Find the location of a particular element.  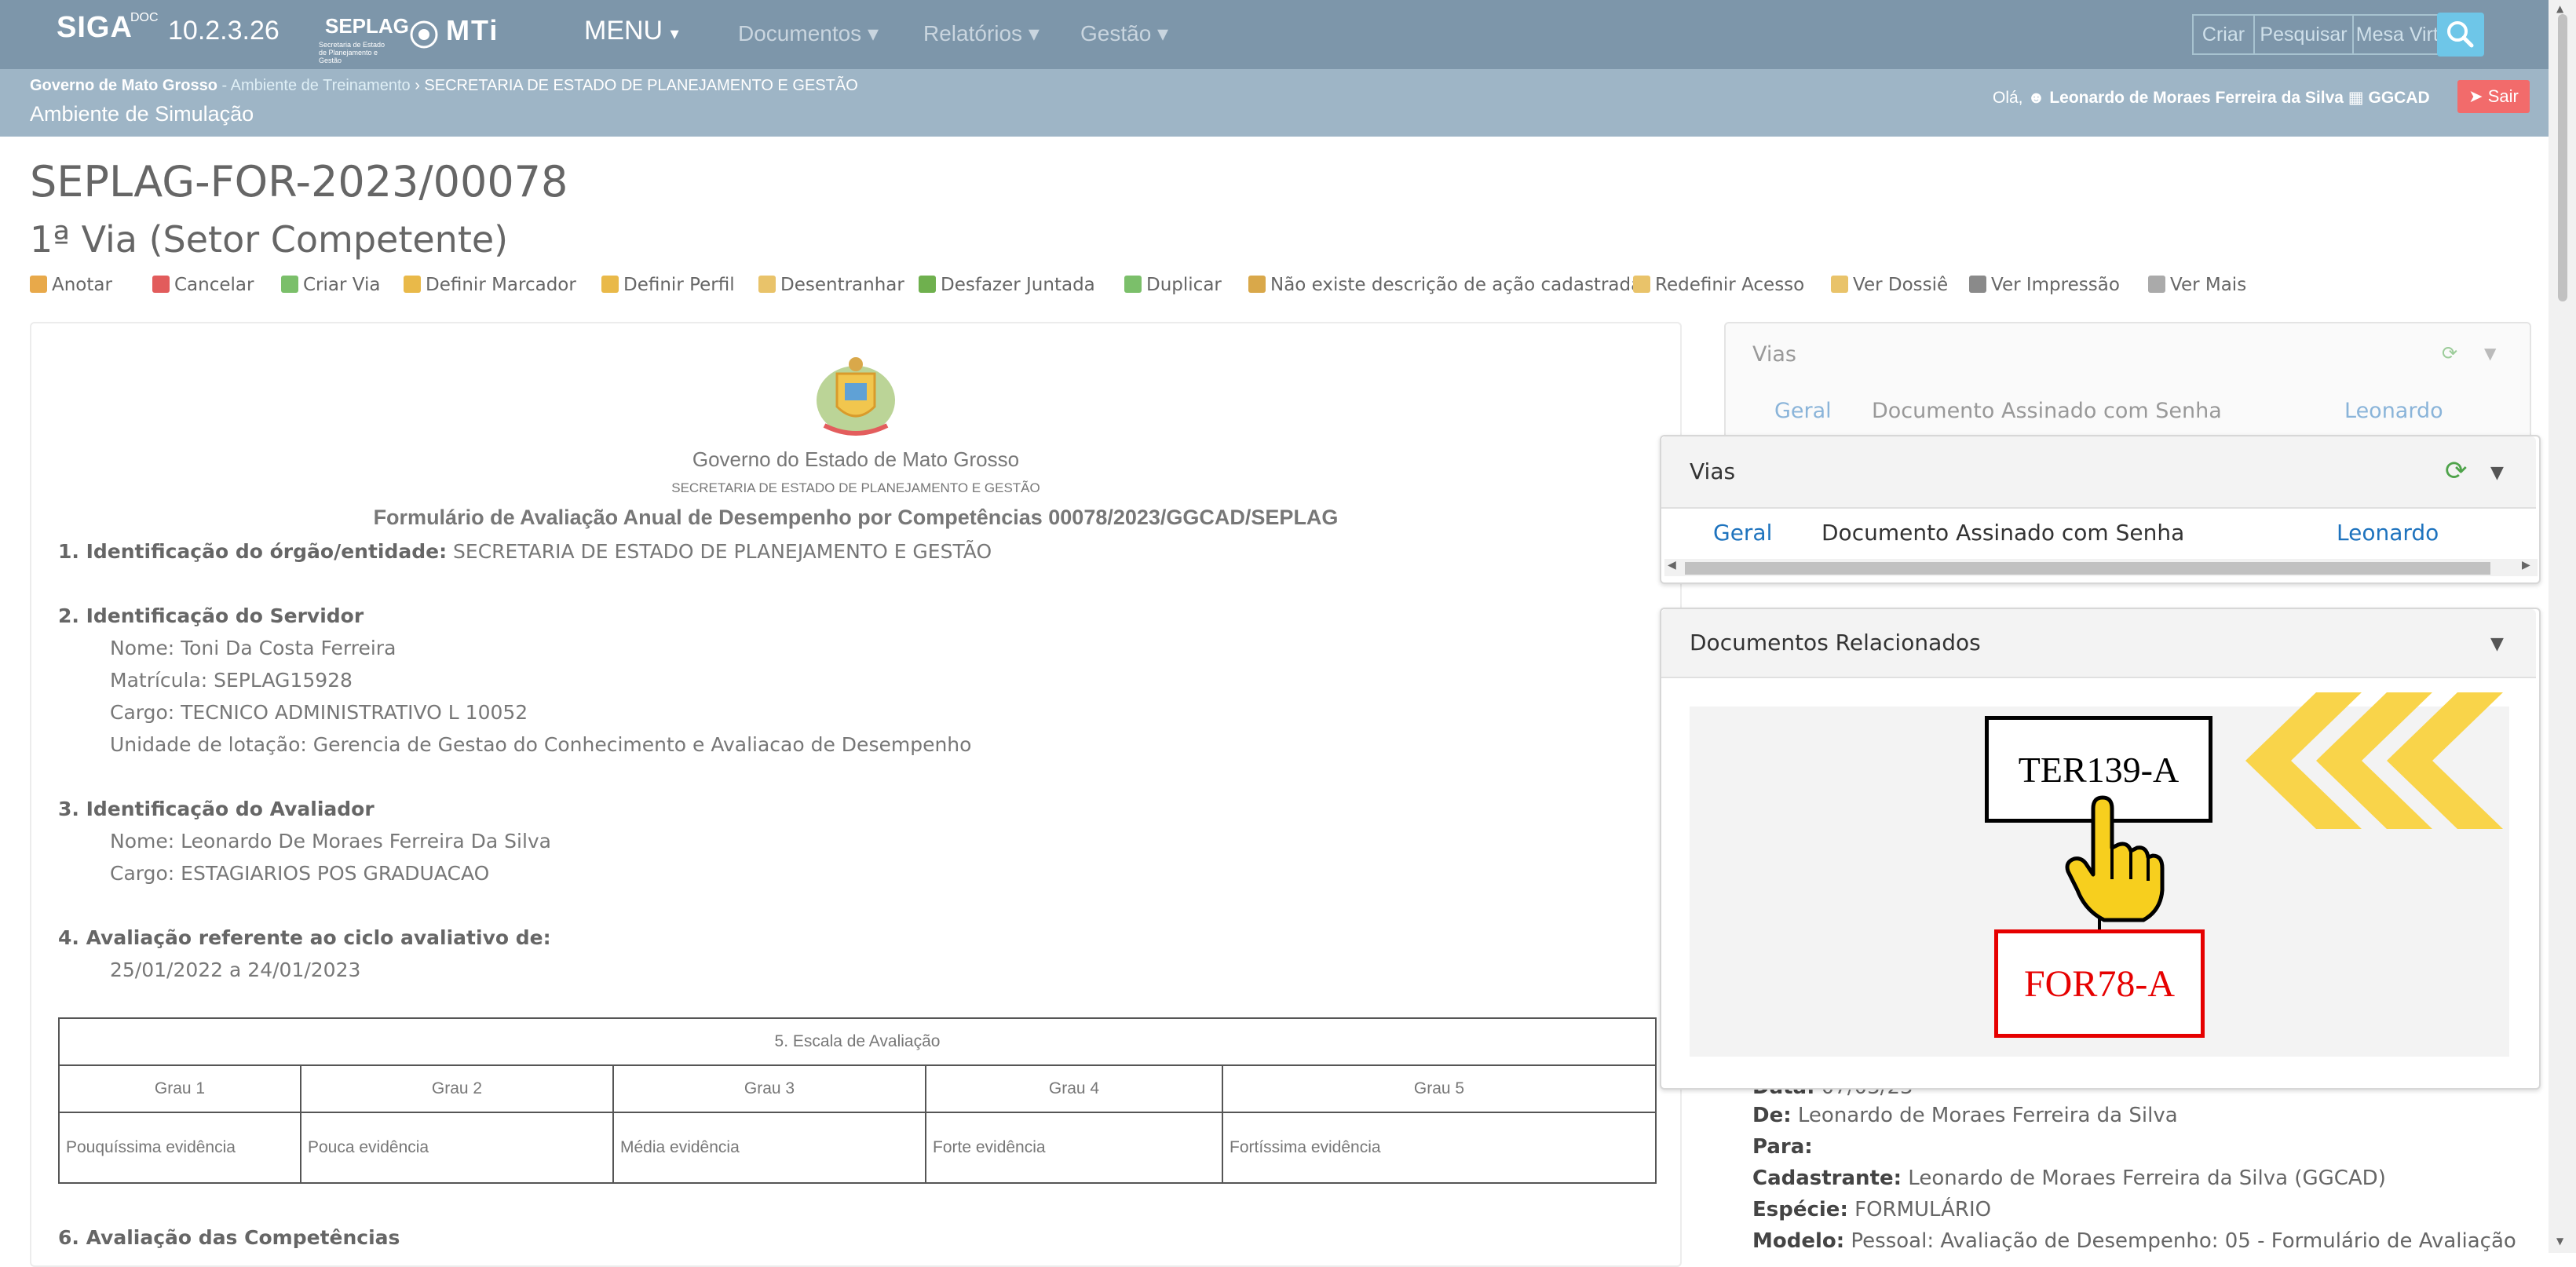

search-icon is located at coordinates (2461, 34).